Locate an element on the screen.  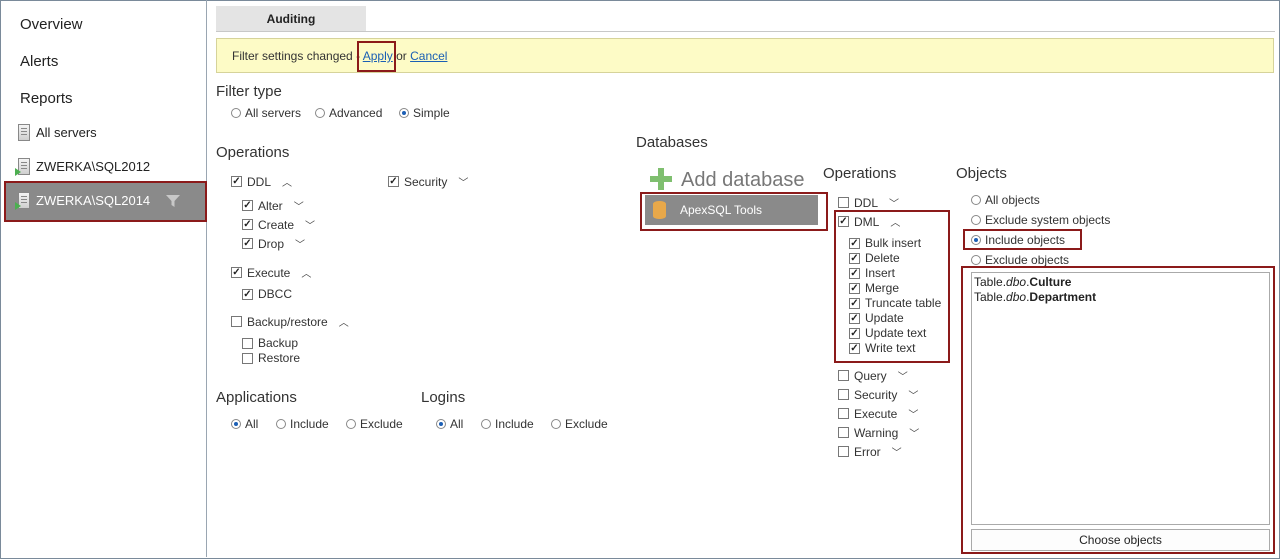
nav-reports: Reports is located at coordinates (46, 98).